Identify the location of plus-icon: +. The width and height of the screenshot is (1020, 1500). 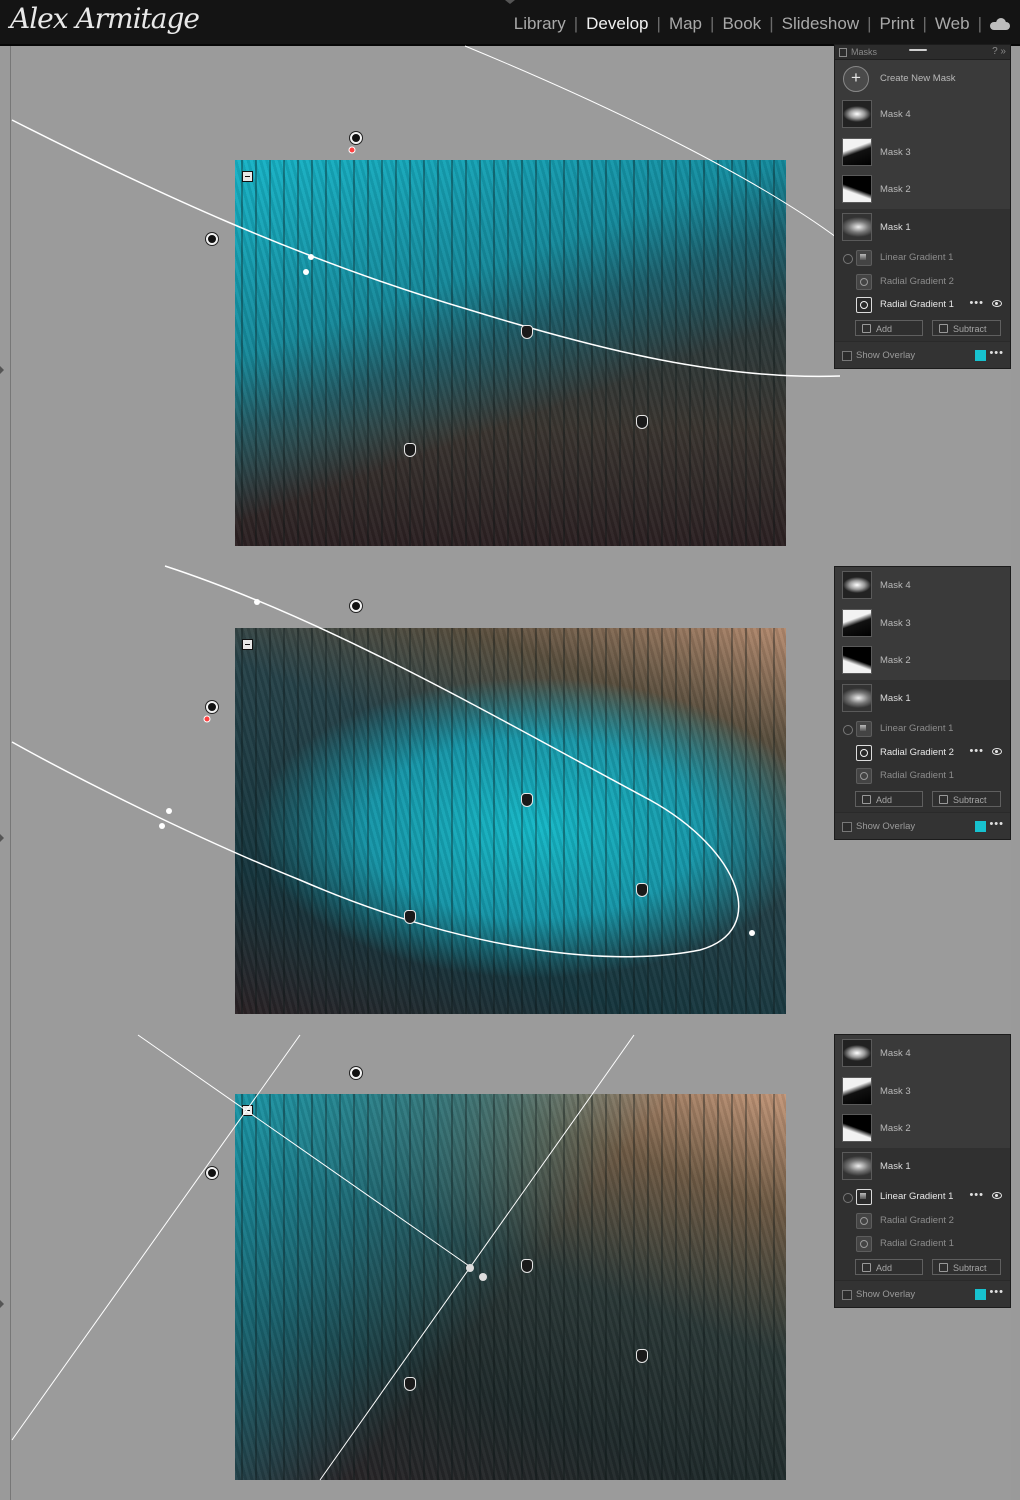
(856, 79).